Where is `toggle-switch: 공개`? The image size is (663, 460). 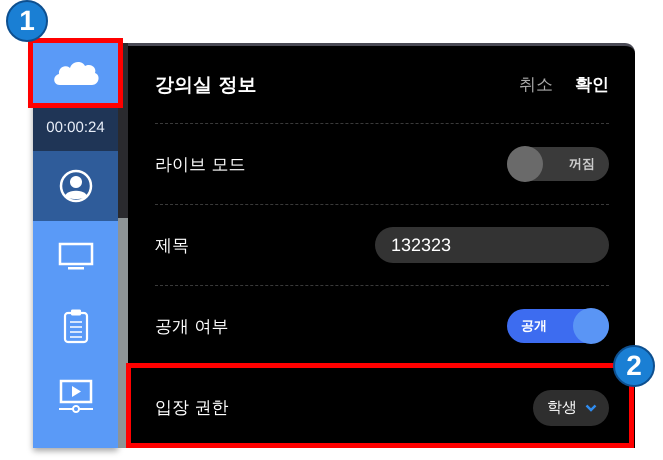 toggle-switch: 공개 is located at coordinates (558, 326).